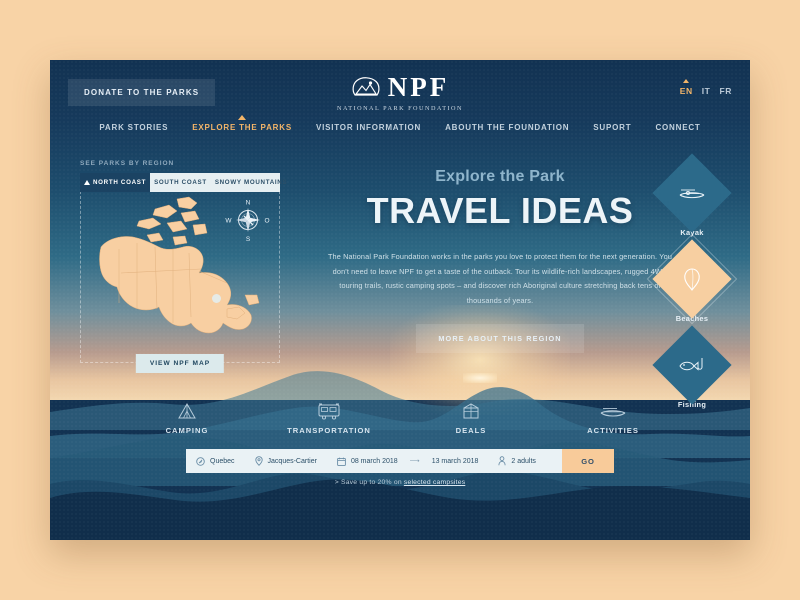 This screenshot has height=600, width=800. I want to click on svg-text: O, so click(266, 221).